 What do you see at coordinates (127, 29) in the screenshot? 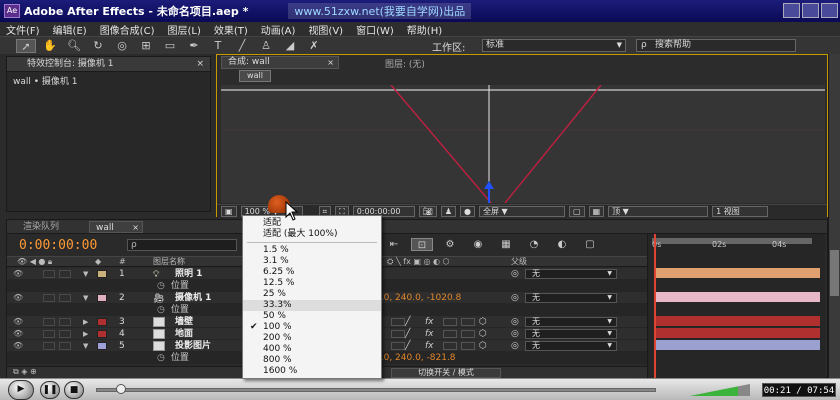
I see `menu-composition: 图像合成(C)` at bounding box center [127, 29].